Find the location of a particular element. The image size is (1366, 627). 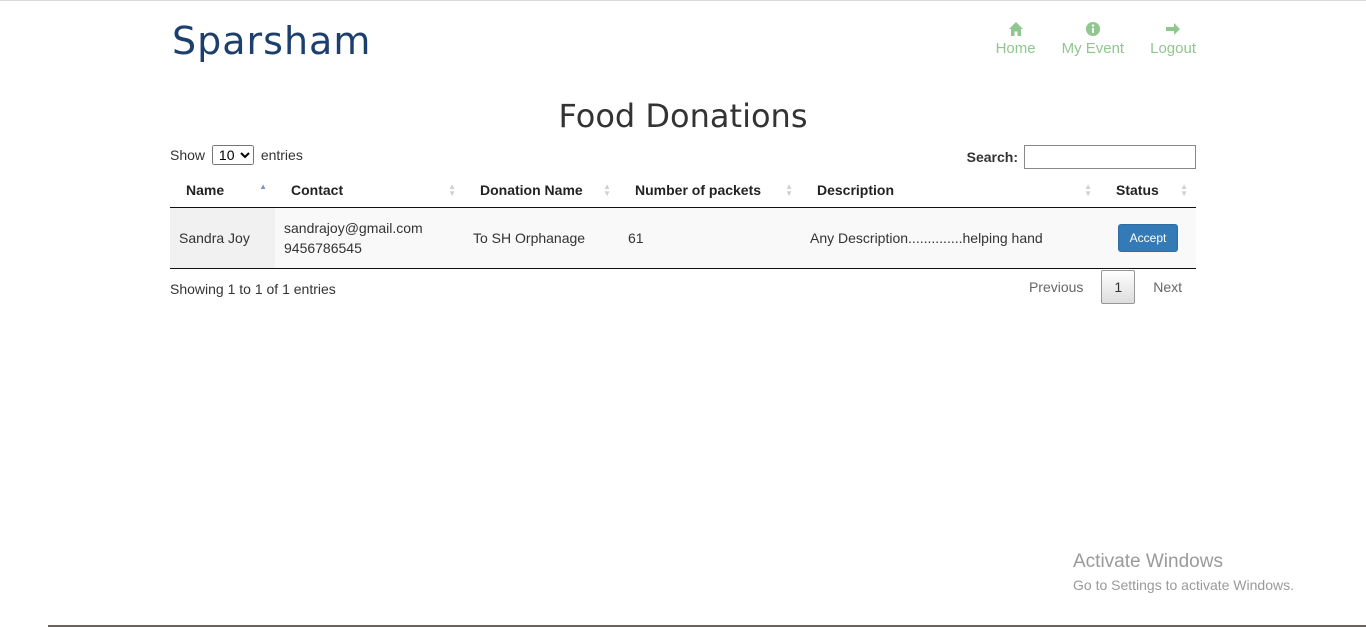

previous-page-button: Previous is located at coordinates (1056, 287).